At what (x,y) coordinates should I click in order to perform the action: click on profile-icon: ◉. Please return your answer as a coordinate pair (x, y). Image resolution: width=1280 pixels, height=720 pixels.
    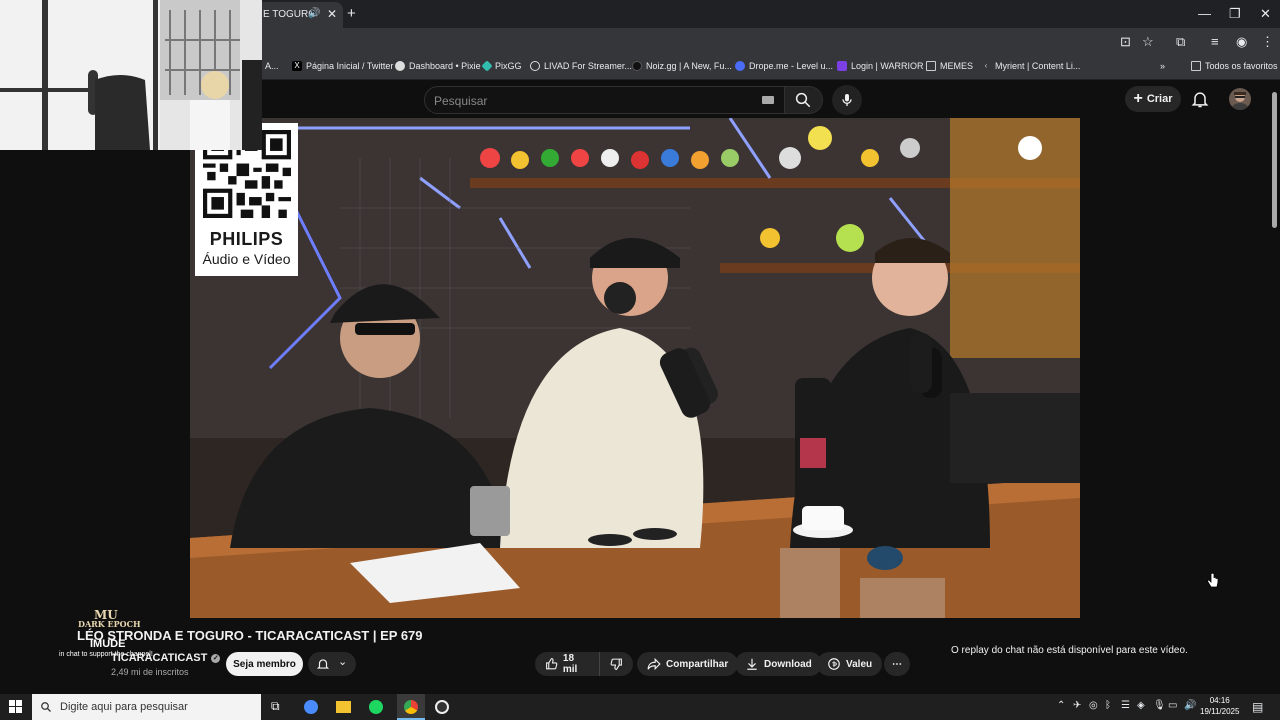
    Looking at the image, I should click on (1241, 42).